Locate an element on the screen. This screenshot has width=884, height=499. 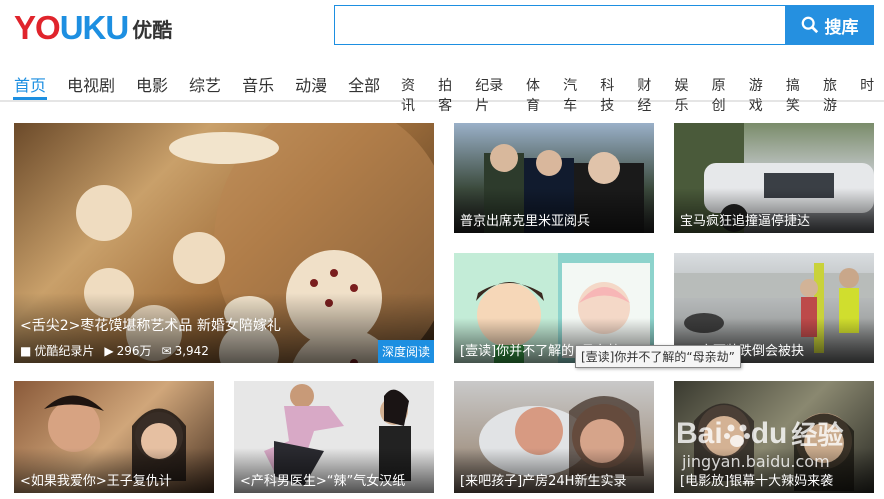
watermark-url: jingyan.baidu.com is located at coordinates (756, 461).